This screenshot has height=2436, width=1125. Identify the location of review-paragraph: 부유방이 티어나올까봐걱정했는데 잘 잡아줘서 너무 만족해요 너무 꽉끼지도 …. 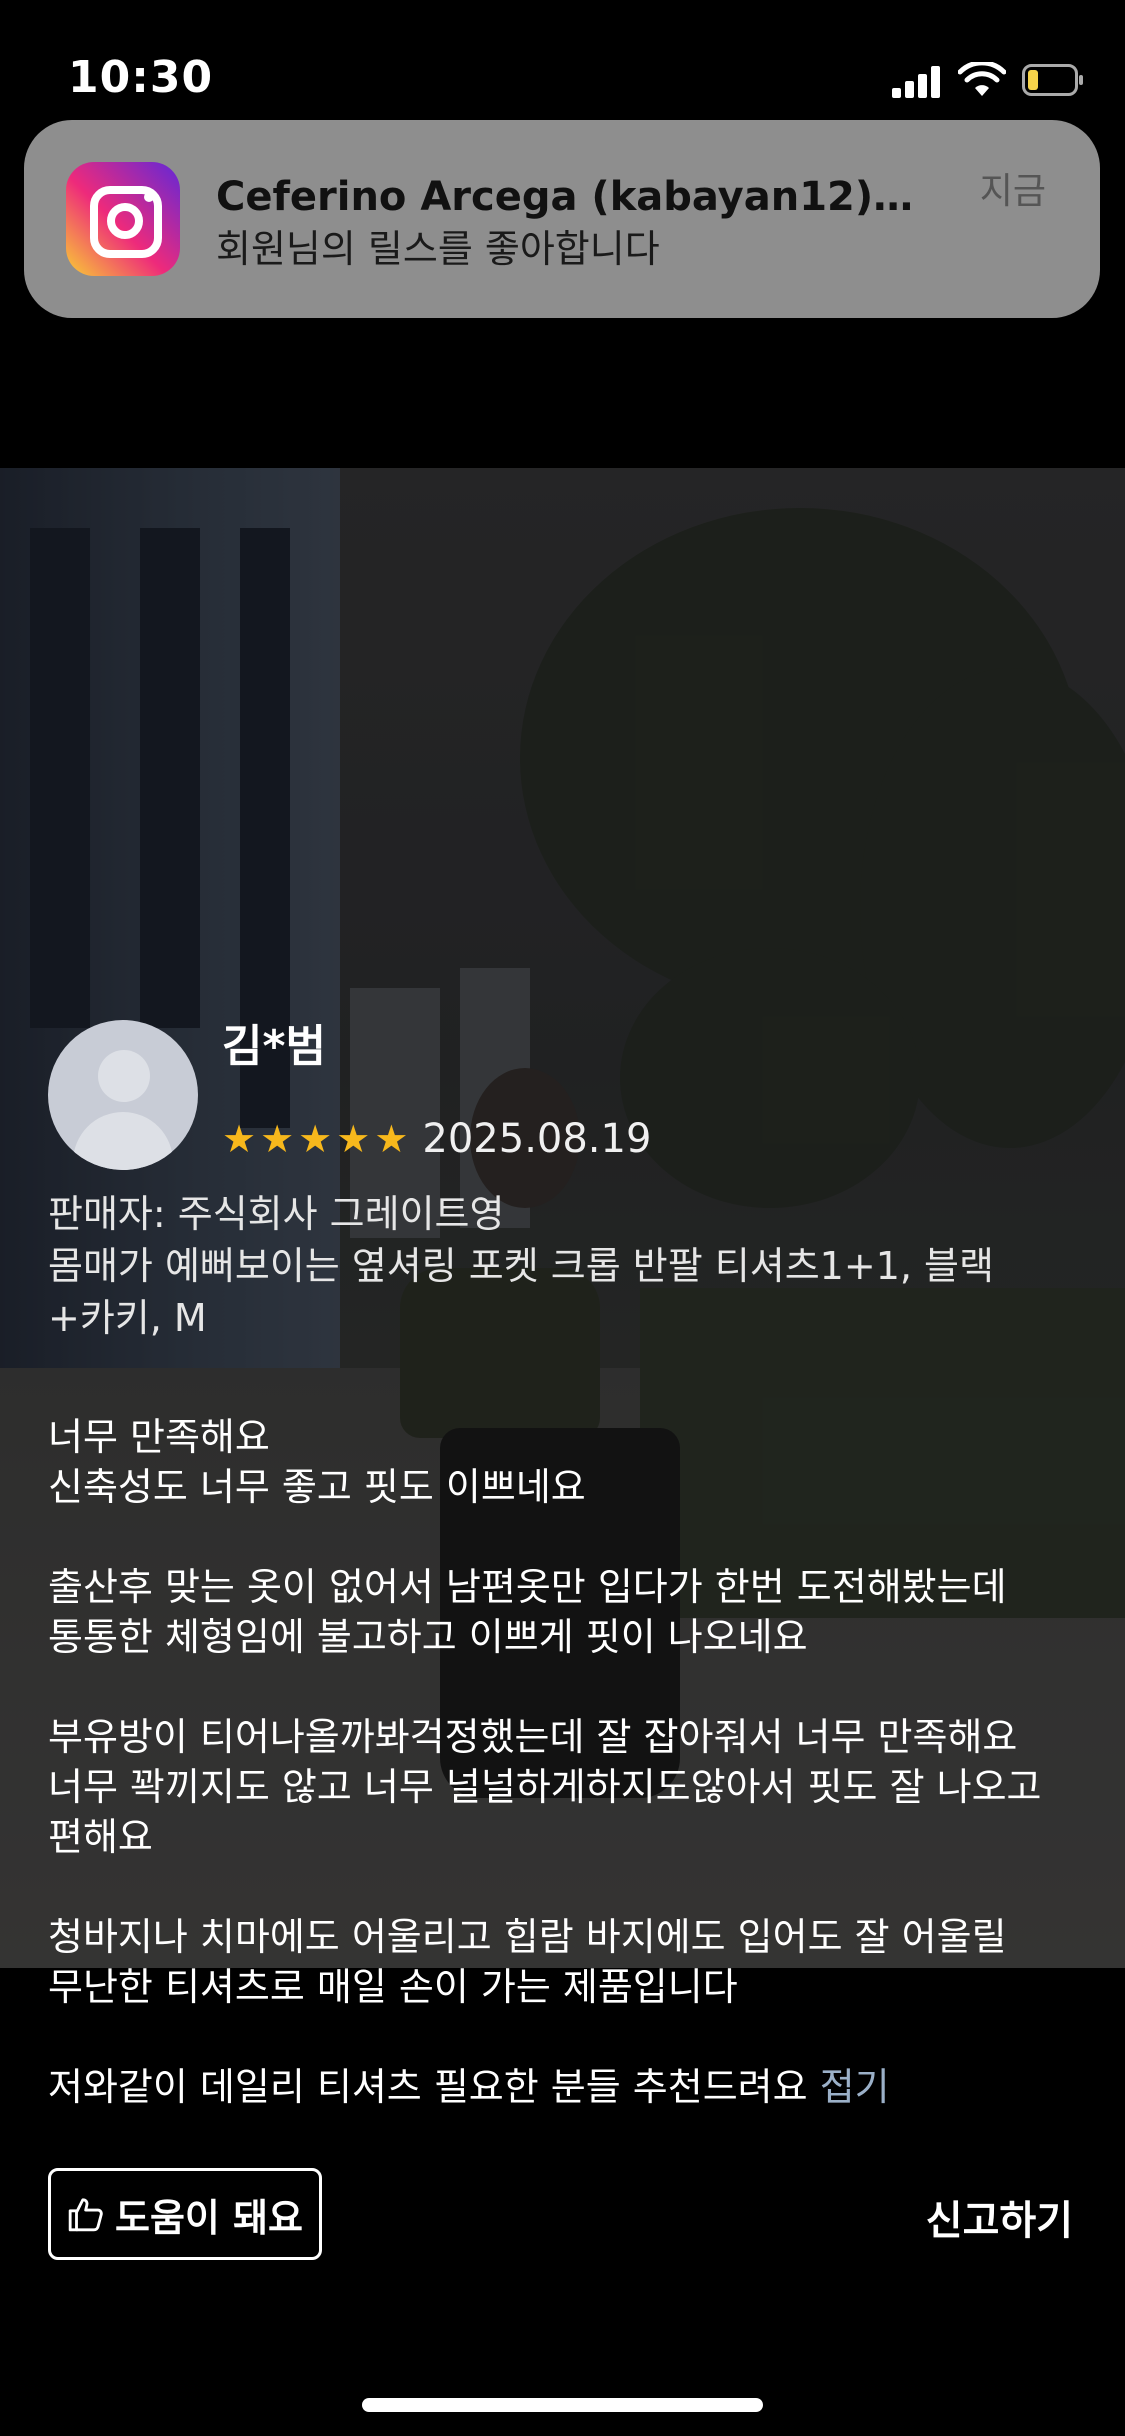
(545, 1787).